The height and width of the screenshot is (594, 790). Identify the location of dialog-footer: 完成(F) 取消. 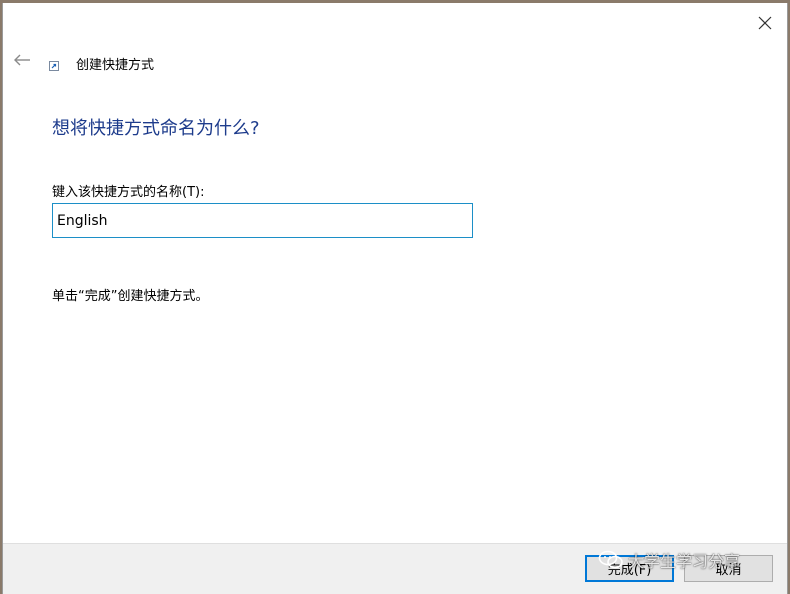
(395, 568).